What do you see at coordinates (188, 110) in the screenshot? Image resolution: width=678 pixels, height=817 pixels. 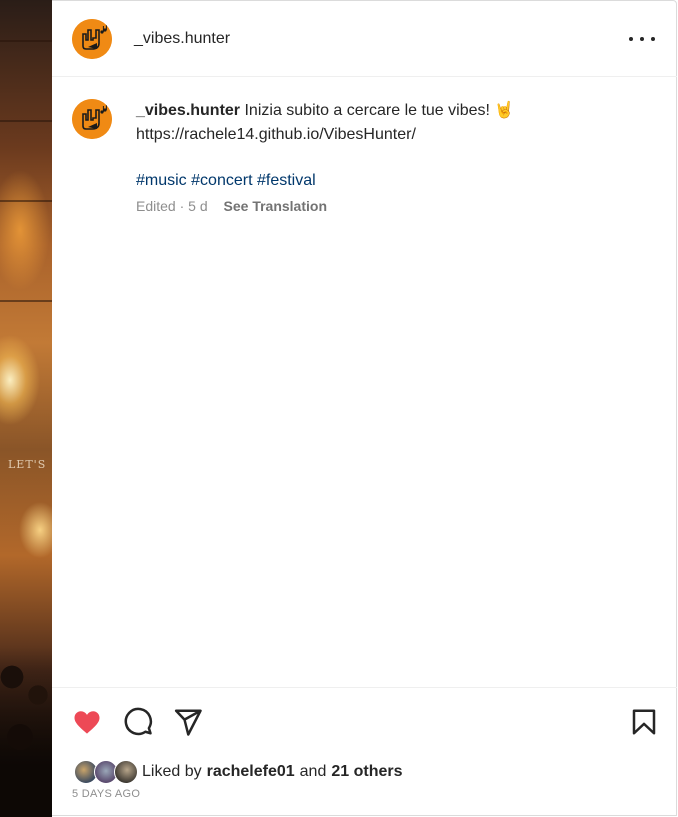 I see `caption-username: _vibes.hunter` at bounding box center [188, 110].